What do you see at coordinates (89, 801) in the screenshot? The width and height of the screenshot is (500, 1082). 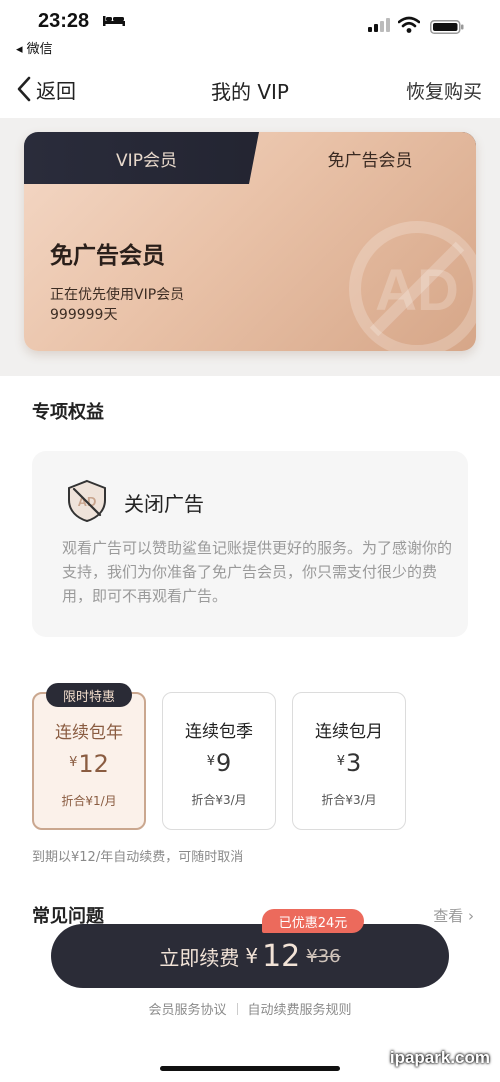 I see `plan-unit-price: 折合¥1/月` at bounding box center [89, 801].